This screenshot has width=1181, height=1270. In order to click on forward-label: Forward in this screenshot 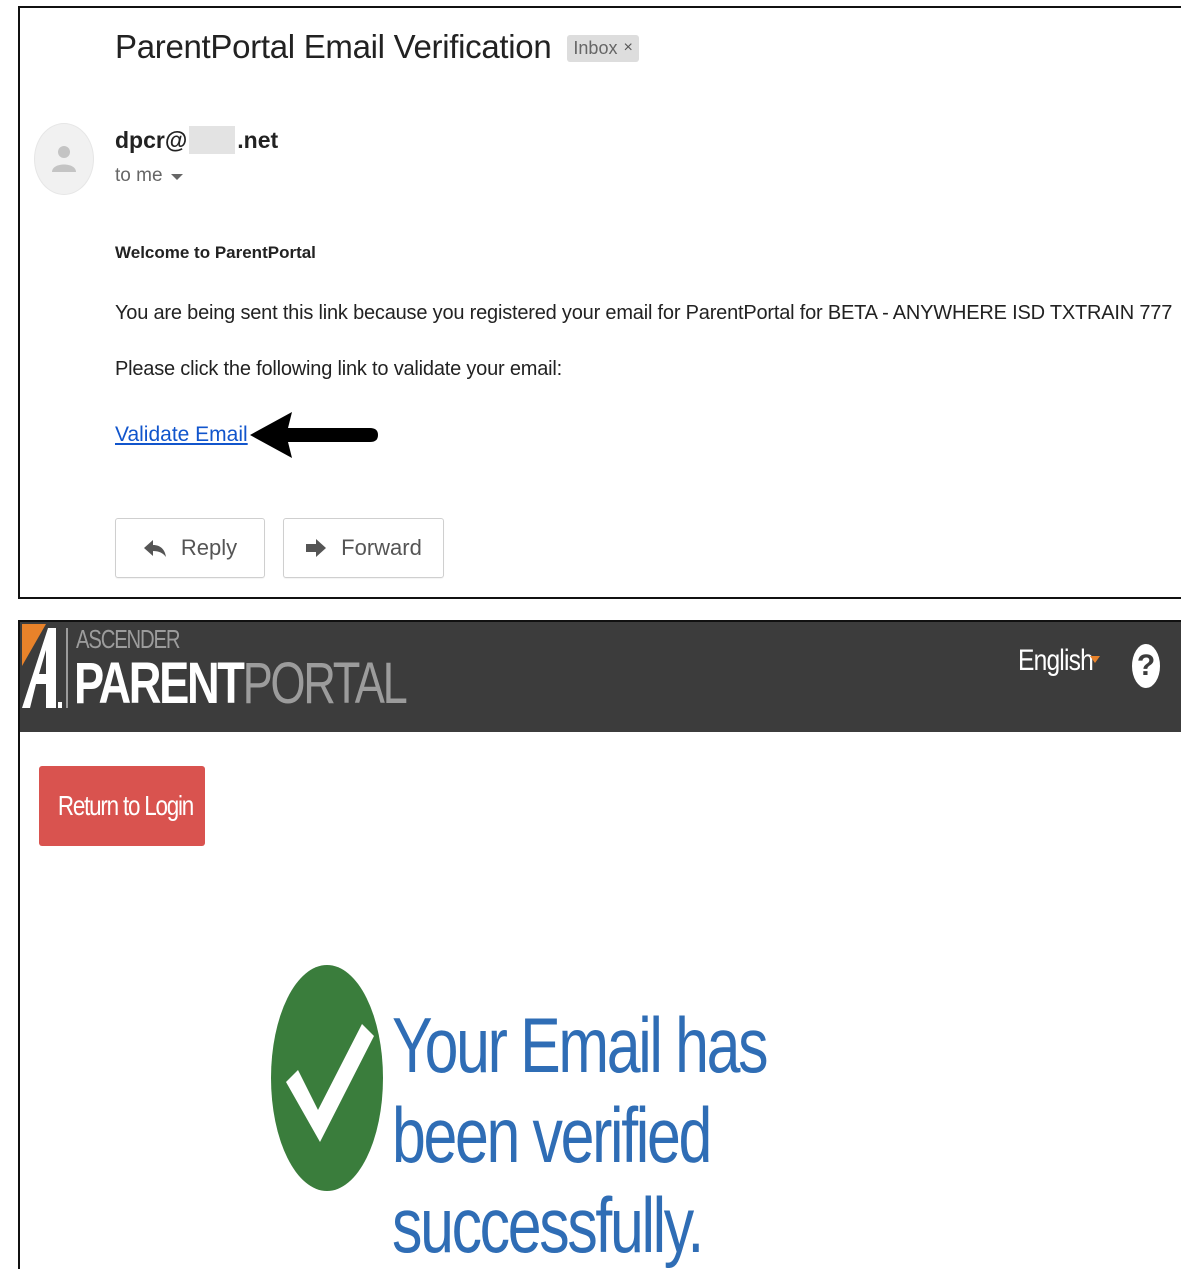, I will do `click(381, 547)`.